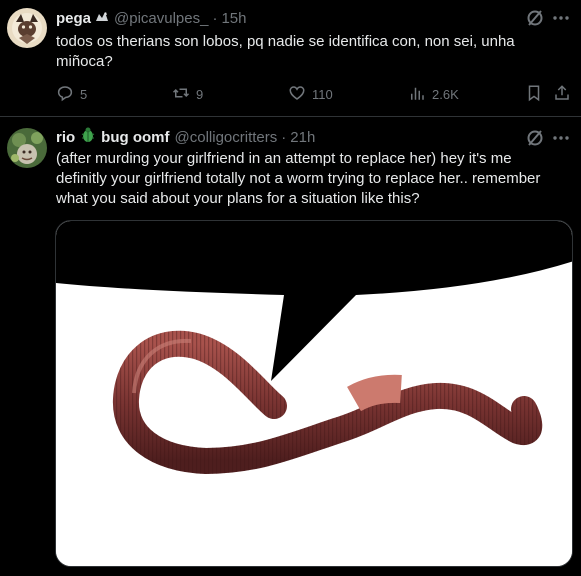 This screenshot has width=581, height=576. I want to click on reply-icon, so click(65, 94).